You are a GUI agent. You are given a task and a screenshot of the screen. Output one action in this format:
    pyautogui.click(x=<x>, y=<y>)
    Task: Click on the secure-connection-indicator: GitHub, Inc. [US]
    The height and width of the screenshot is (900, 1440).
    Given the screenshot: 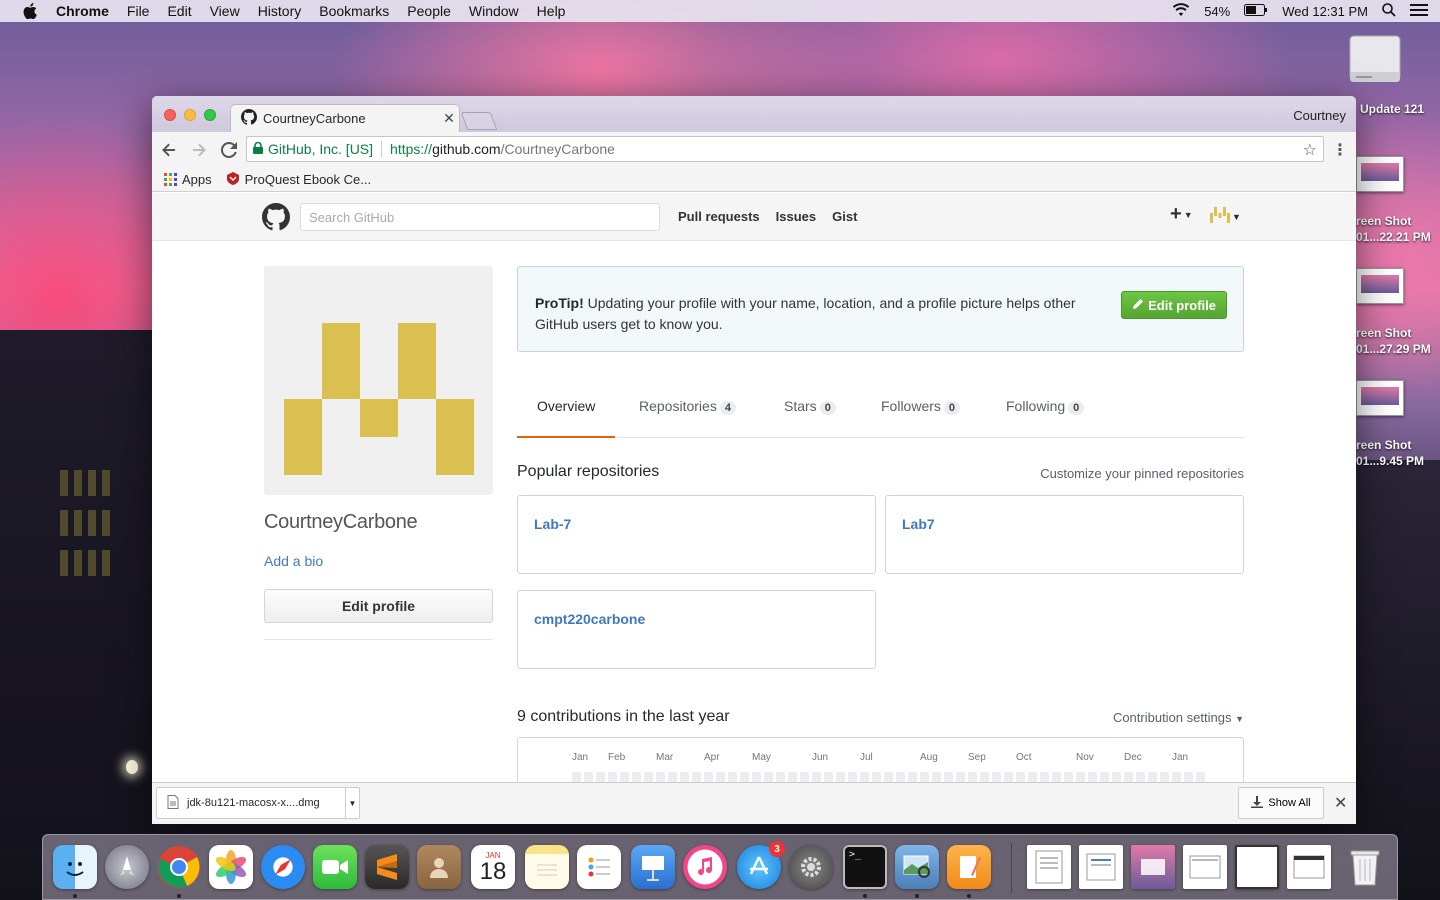 What is the action you would take?
    pyautogui.click(x=313, y=149)
    